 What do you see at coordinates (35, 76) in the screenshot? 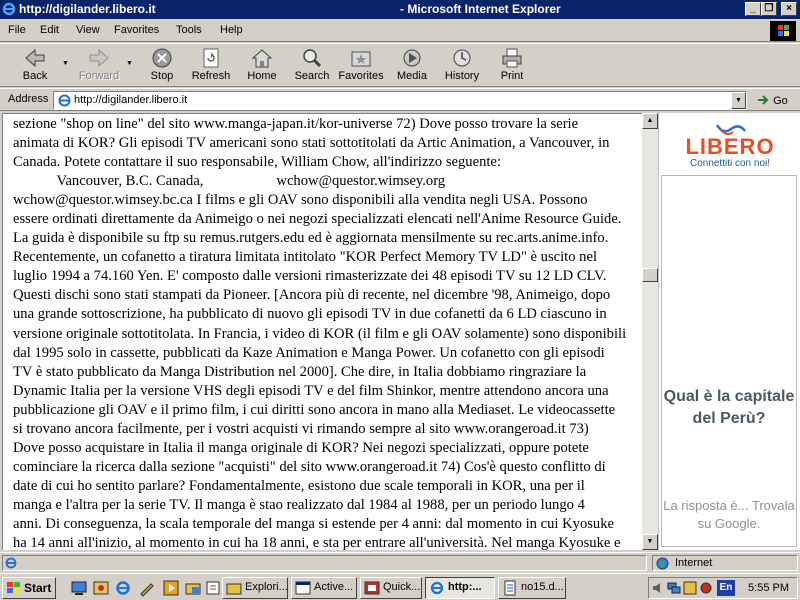
I see `back-label: Back` at bounding box center [35, 76].